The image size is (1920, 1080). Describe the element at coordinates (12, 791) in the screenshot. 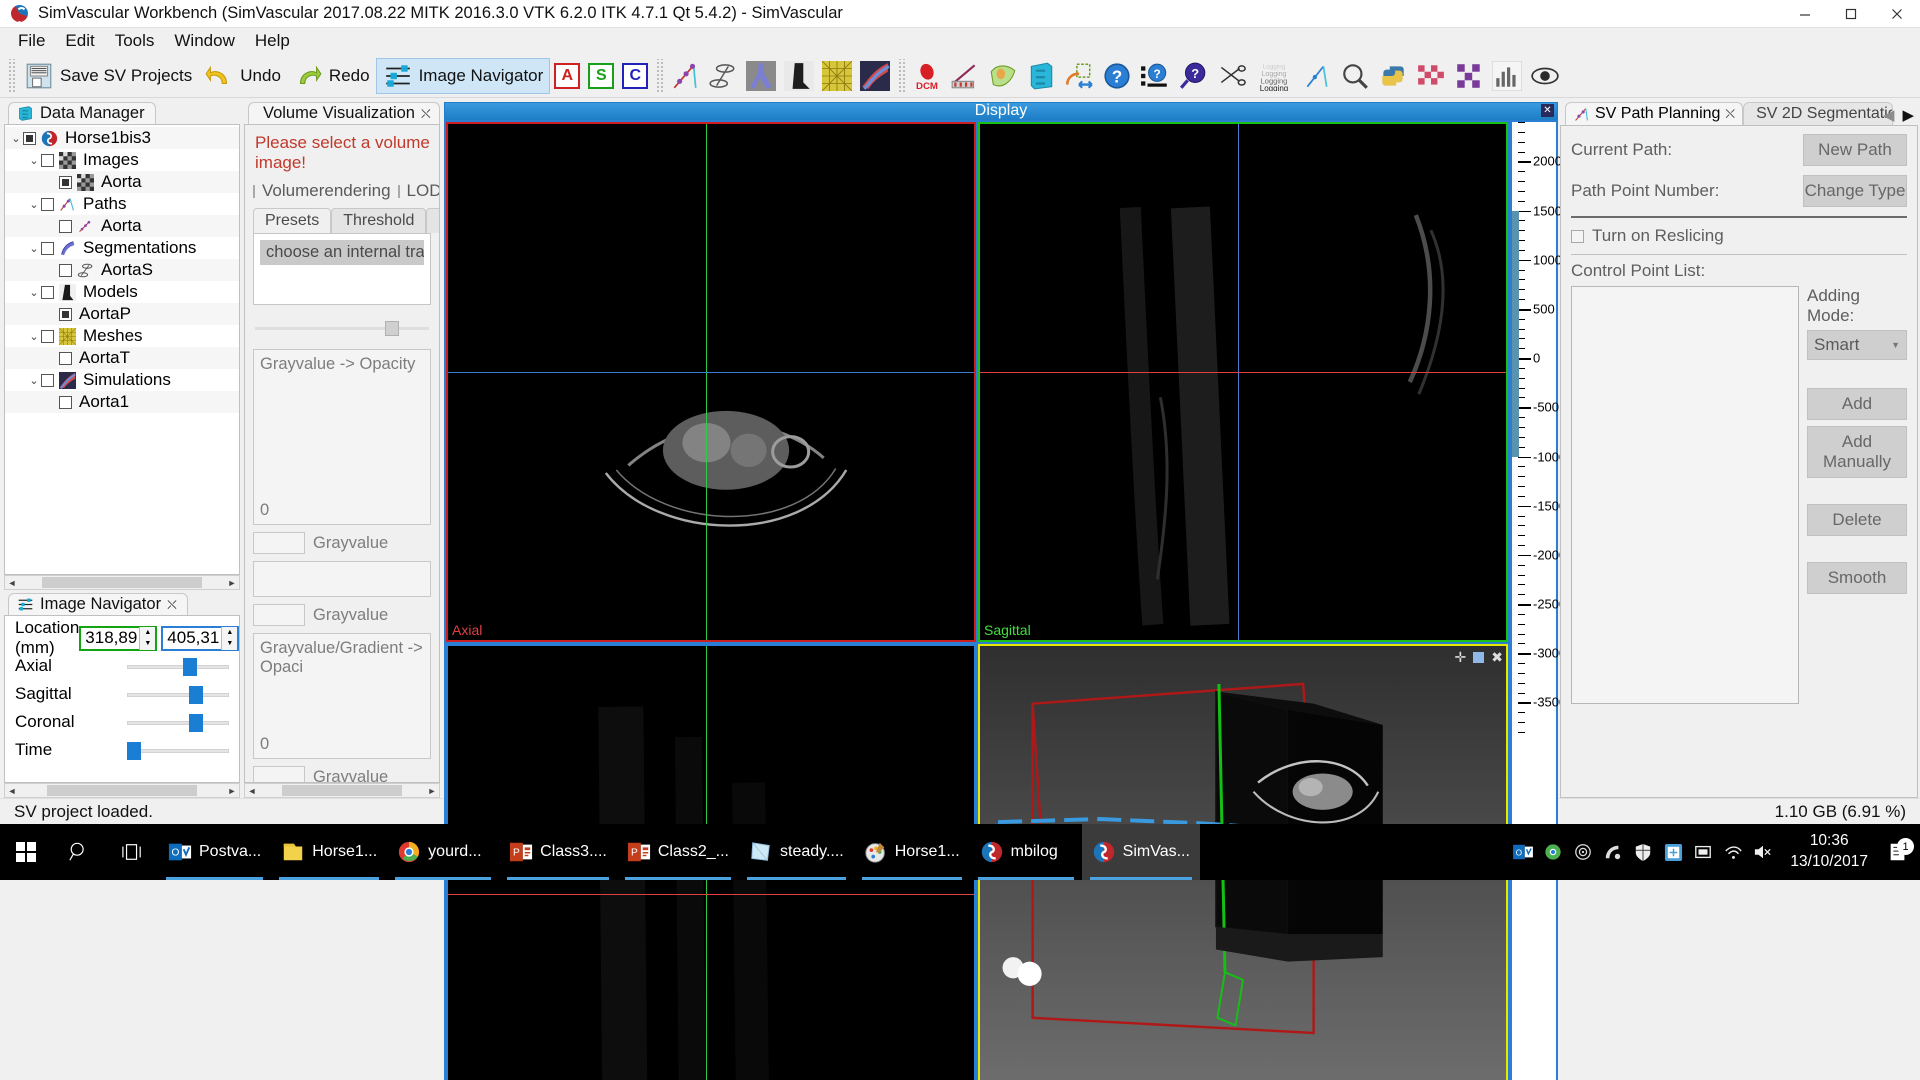

I see `scroll-left-icon-2: ◄` at that location.